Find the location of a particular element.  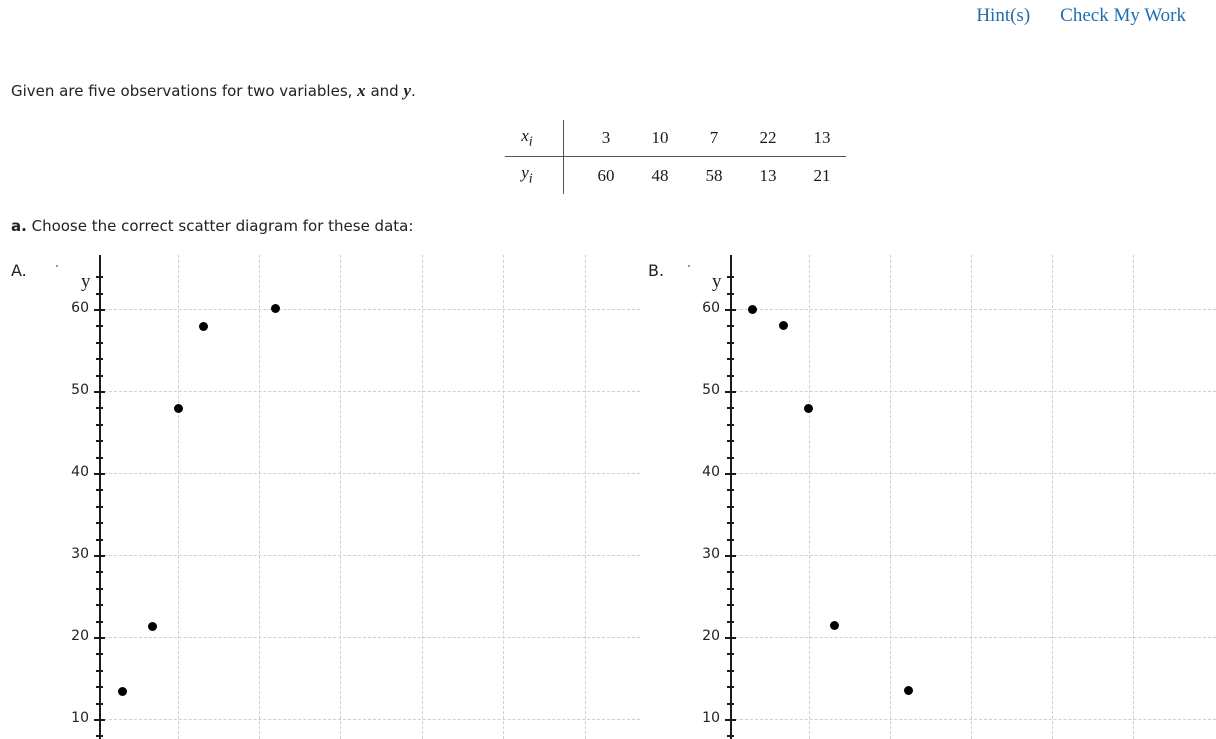

table-row-x: xi 3 10 7 22 13 is located at coordinates (675, 139).